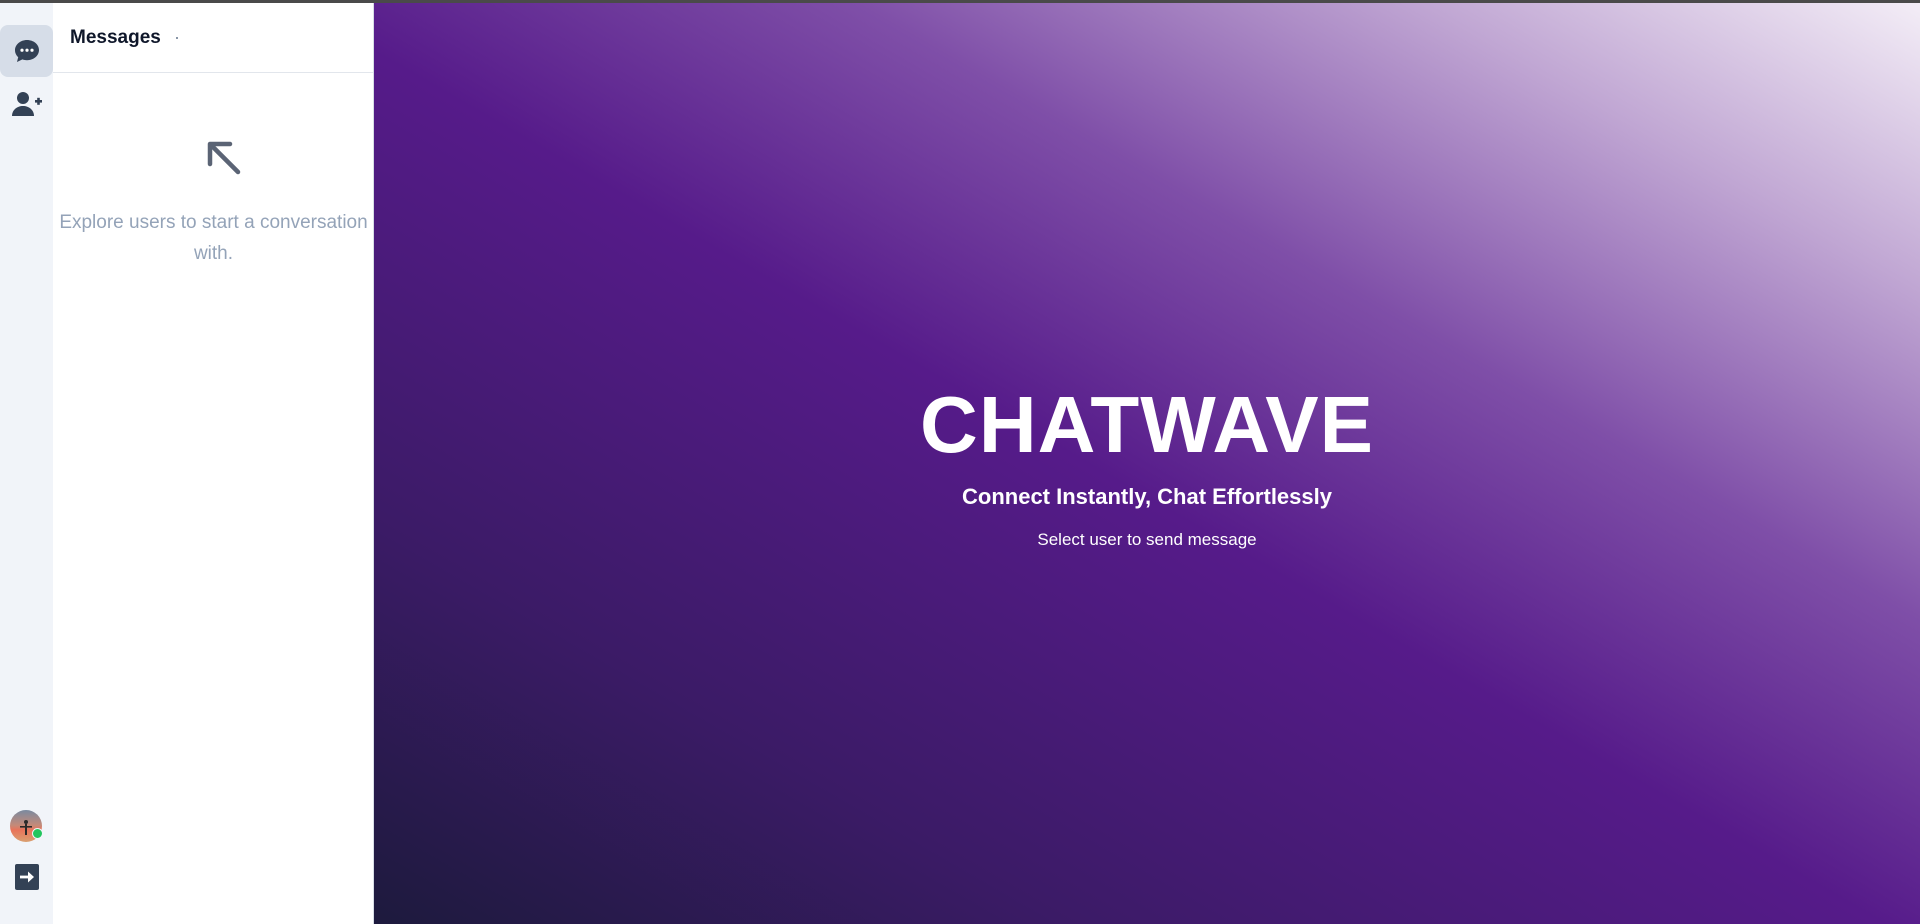  I want to click on person-silhouette-icon, so click(26, 827).